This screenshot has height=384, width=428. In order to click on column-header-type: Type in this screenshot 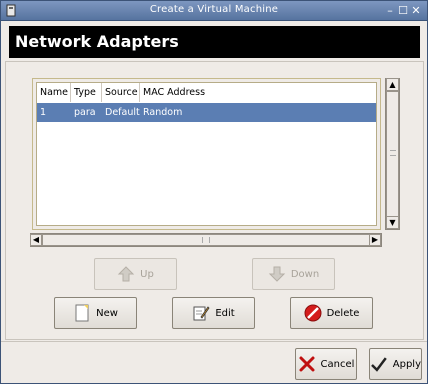, I will do `click(86, 92)`.